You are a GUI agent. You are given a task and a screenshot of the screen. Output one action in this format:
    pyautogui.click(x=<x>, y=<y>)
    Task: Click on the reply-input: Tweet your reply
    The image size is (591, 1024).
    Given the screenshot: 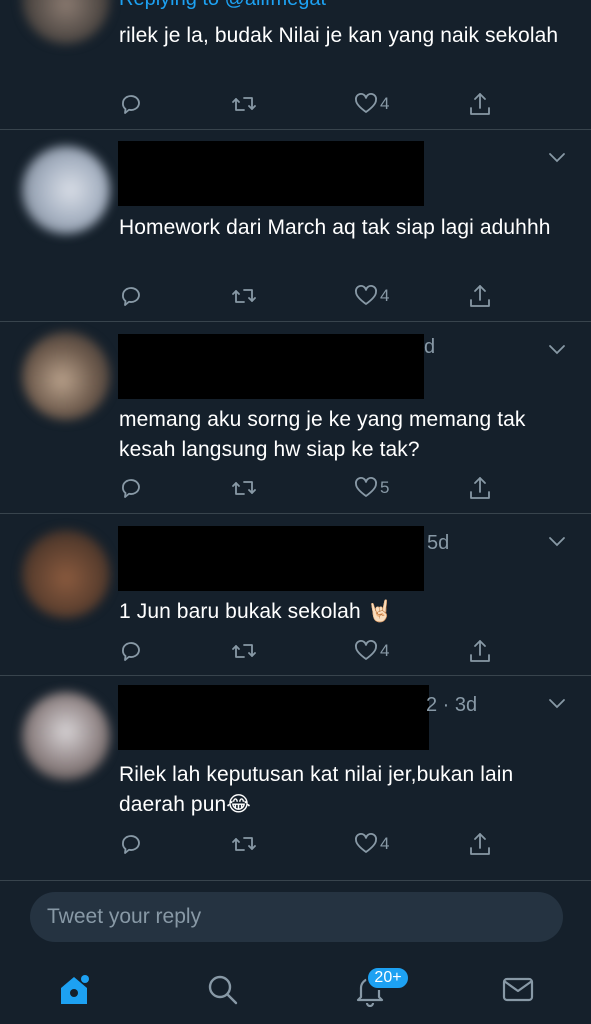 What is the action you would take?
    pyautogui.click(x=296, y=917)
    